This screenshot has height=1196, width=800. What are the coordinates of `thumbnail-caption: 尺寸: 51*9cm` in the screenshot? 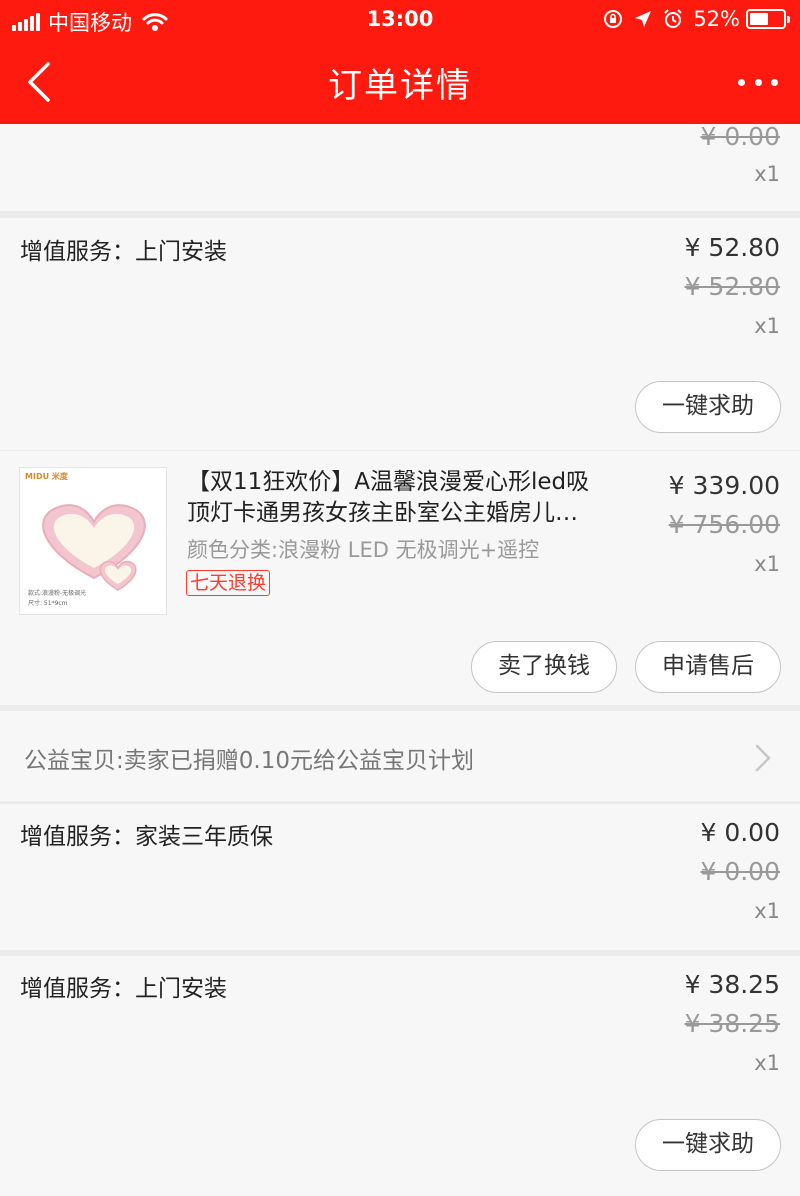 It's located at (48, 603).